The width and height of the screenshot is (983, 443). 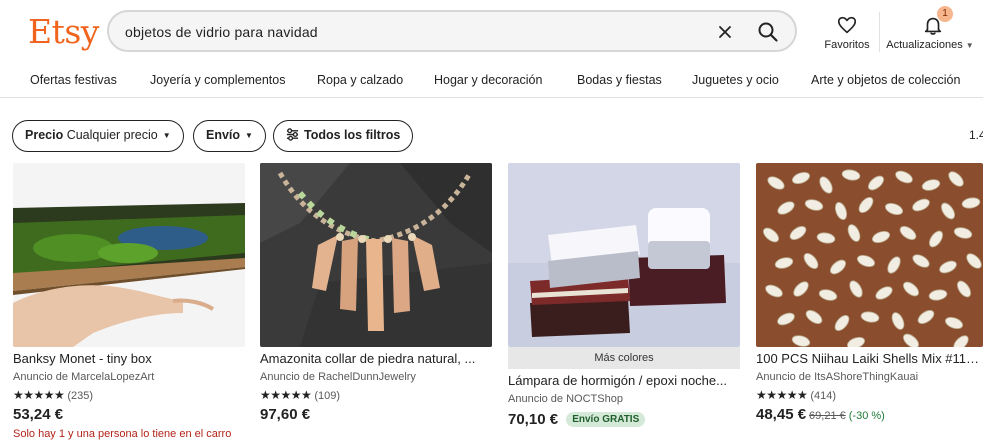 I want to click on listing-price: 48,45 €69,21 € (-30 %), so click(x=820, y=414).